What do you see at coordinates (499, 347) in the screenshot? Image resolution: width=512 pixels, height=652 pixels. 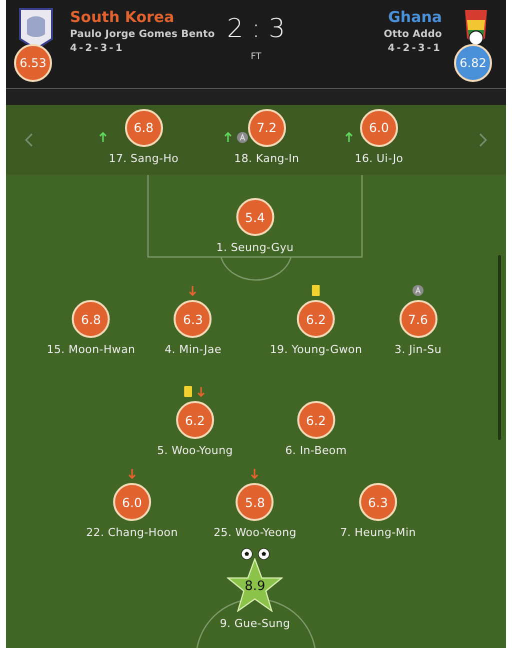 I see `scrollbar` at bounding box center [499, 347].